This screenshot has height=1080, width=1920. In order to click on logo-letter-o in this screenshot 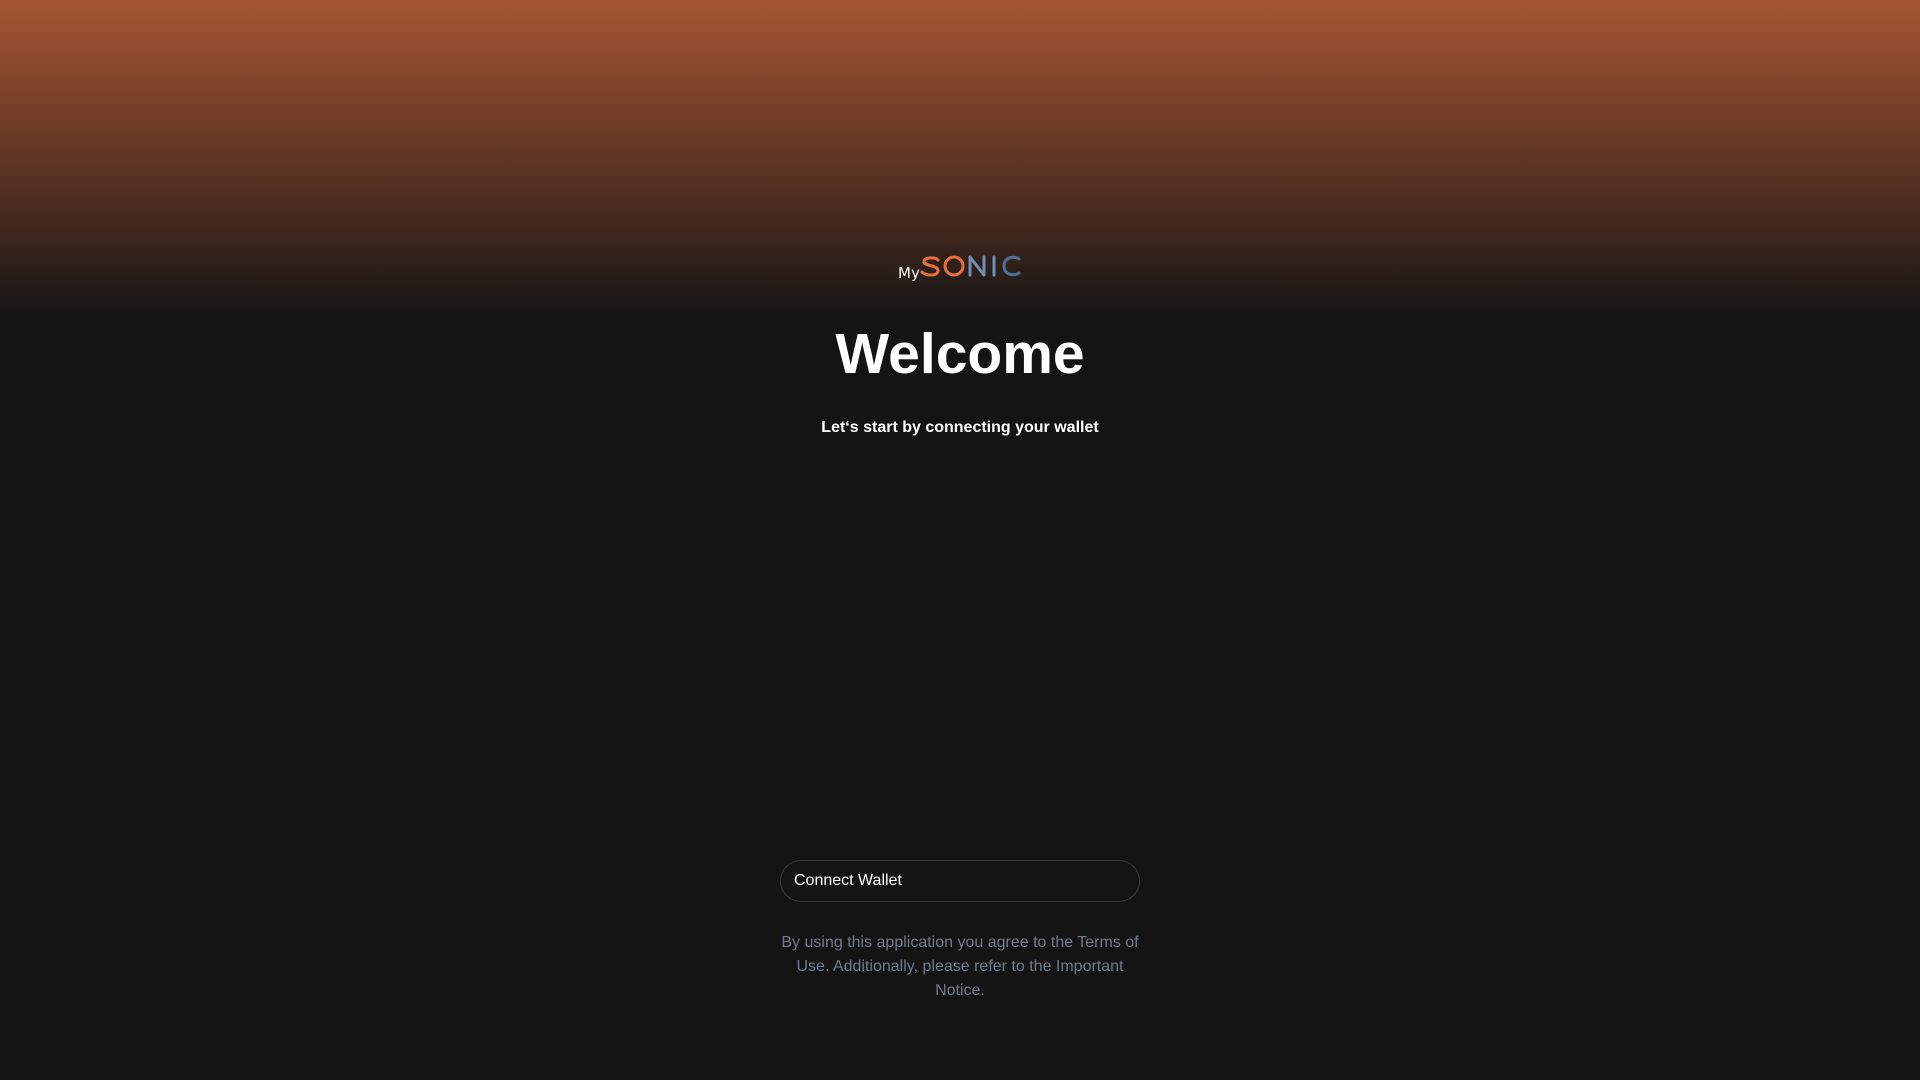, I will do `click(954, 266)`.